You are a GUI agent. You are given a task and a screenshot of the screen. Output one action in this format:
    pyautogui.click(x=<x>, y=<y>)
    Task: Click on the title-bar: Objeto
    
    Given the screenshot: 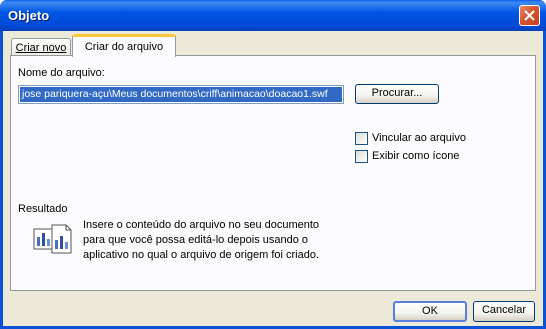 What is the action you would take?
    pyautogui.click(x=273, y=15)
    